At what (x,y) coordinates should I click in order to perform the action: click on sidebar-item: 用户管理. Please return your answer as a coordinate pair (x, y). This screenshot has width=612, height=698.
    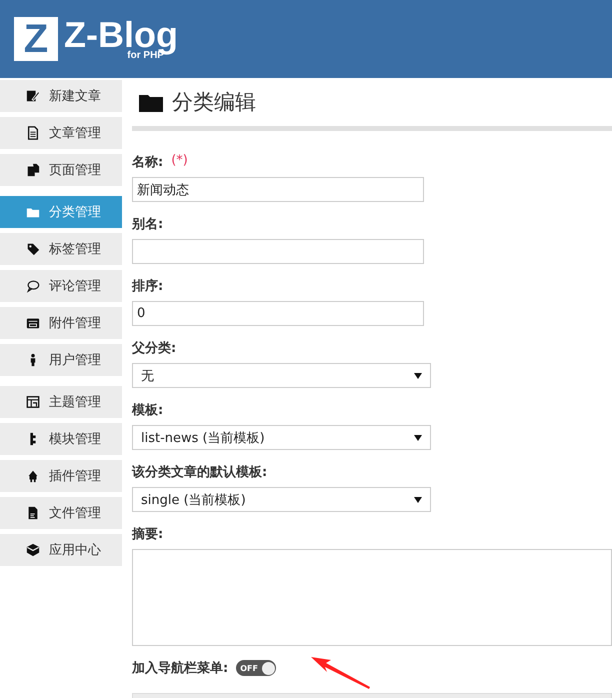
    Looking at the image, I should click on (61, 360).